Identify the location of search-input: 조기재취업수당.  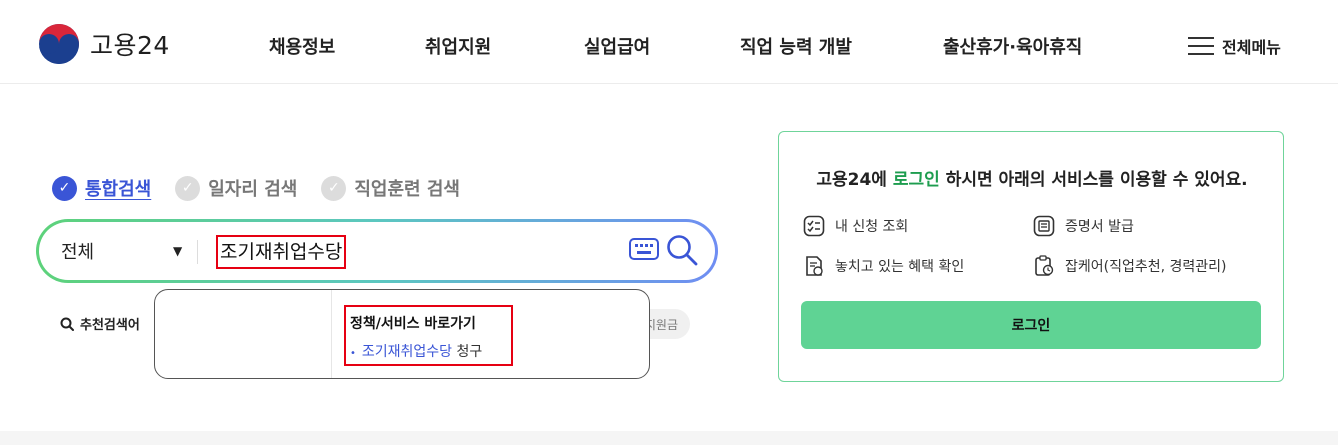
(281, 252).